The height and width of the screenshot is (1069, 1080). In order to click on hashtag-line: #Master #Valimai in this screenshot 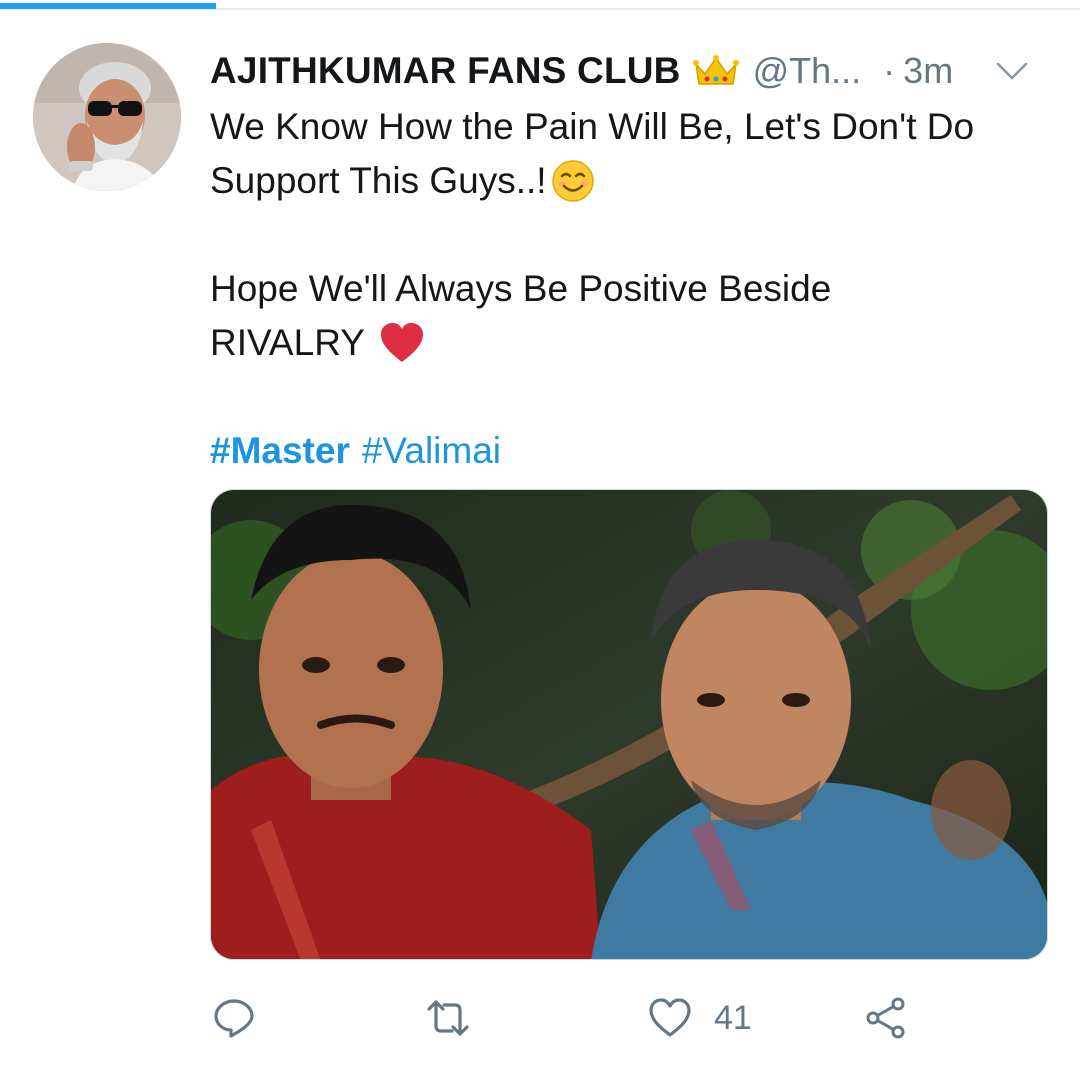, I will do `click(635, 451)`.